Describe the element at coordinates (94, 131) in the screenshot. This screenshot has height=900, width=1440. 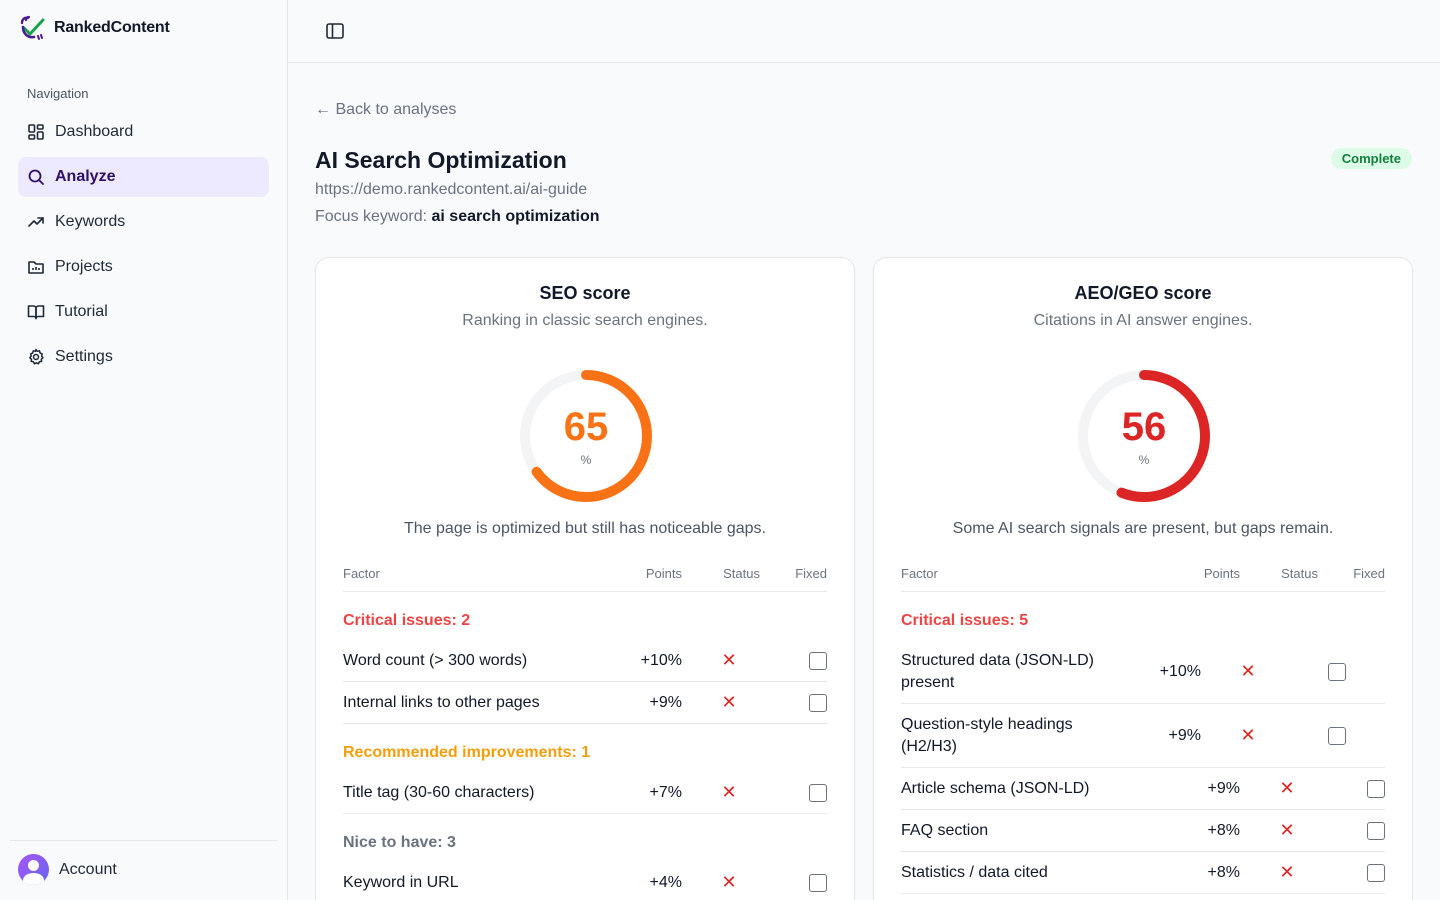
I see `sidebar-item-label: Dashboard` at that location.